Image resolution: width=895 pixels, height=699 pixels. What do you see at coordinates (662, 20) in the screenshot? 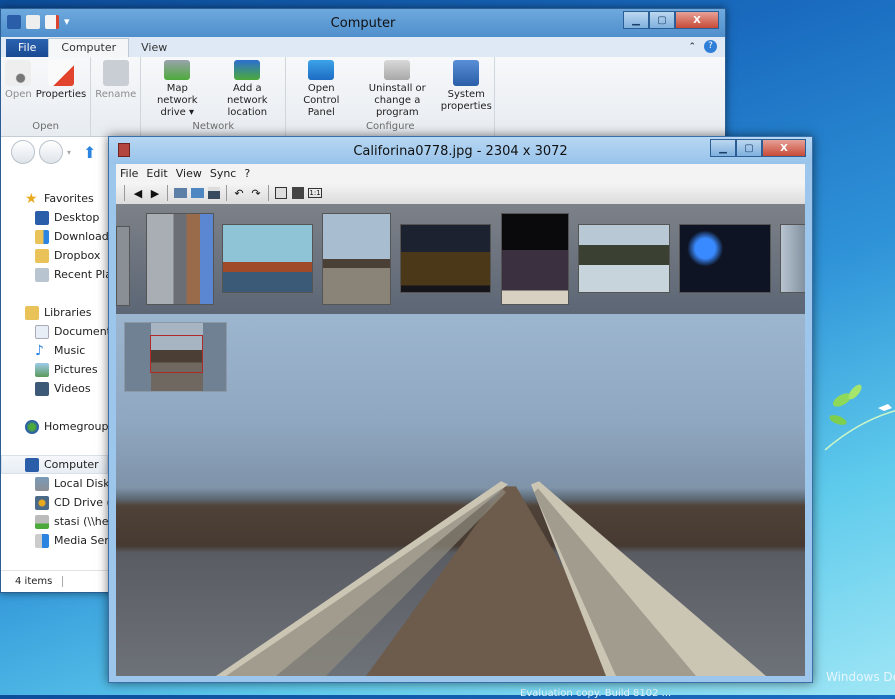
I see `maximize-button: ▢` at bounding box center [662, 20].